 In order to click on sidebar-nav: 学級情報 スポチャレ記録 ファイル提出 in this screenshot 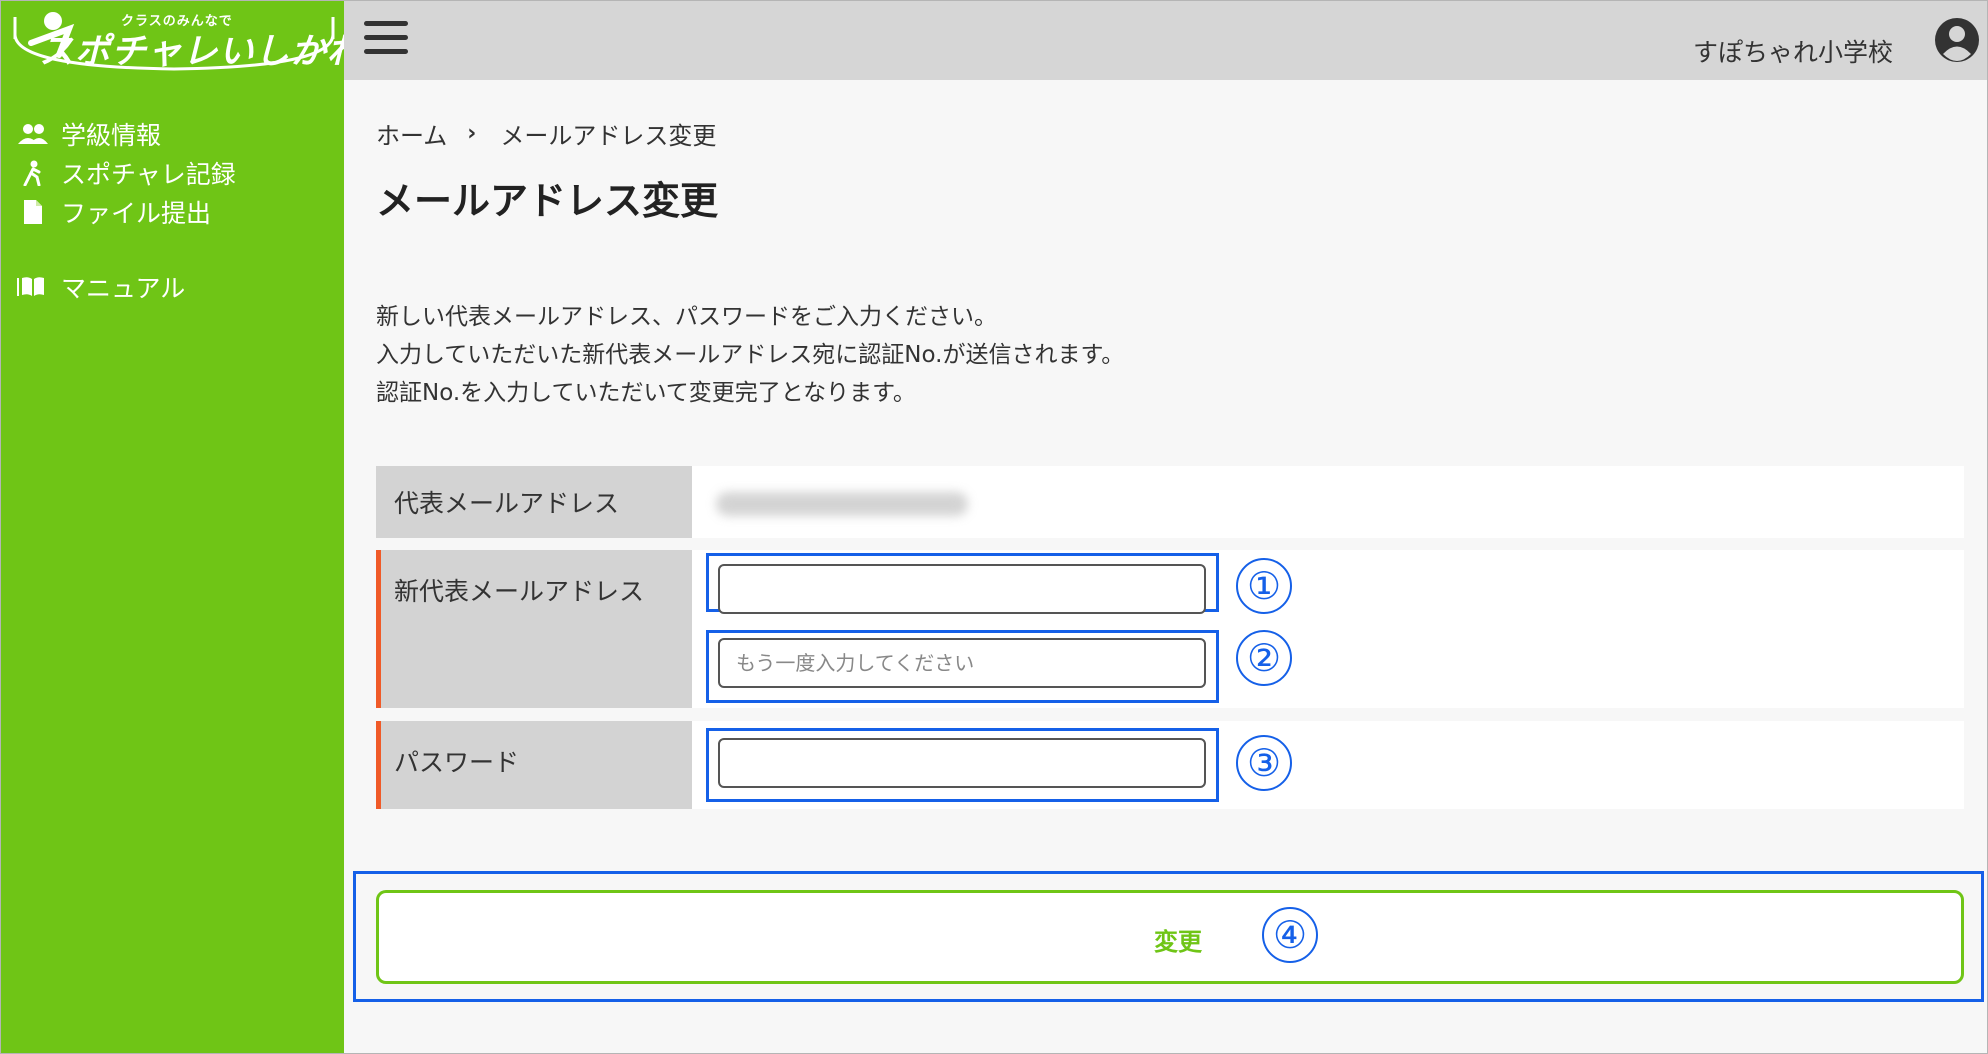, I will do `click(172, 172)`.